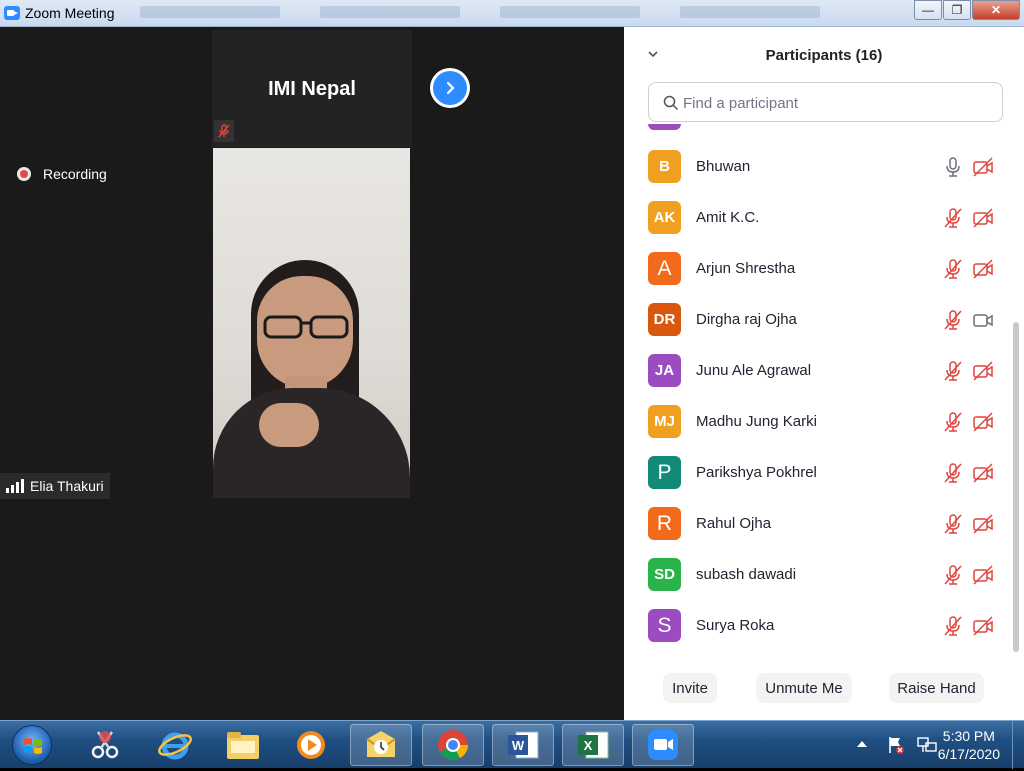  Describe the element at coordinates (1016, 487) in the screenshot. I see `participant-list-scrollbar` at that location.